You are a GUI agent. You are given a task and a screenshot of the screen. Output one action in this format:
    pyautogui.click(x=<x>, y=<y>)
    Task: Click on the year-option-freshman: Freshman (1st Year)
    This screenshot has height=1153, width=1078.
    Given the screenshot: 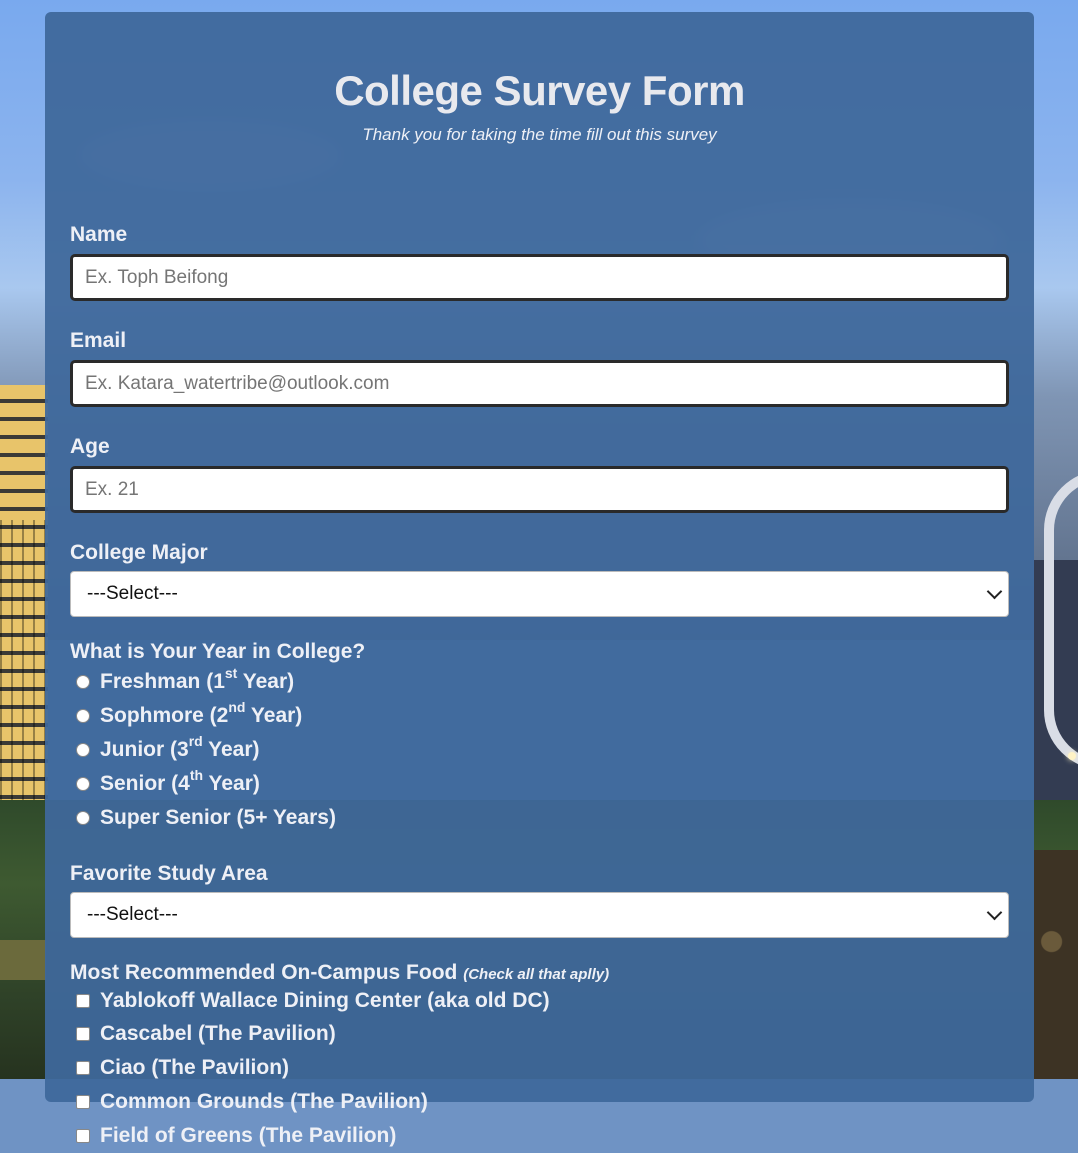 What is the action you would take?
    pyautogui.click(x=539, y=681)
    